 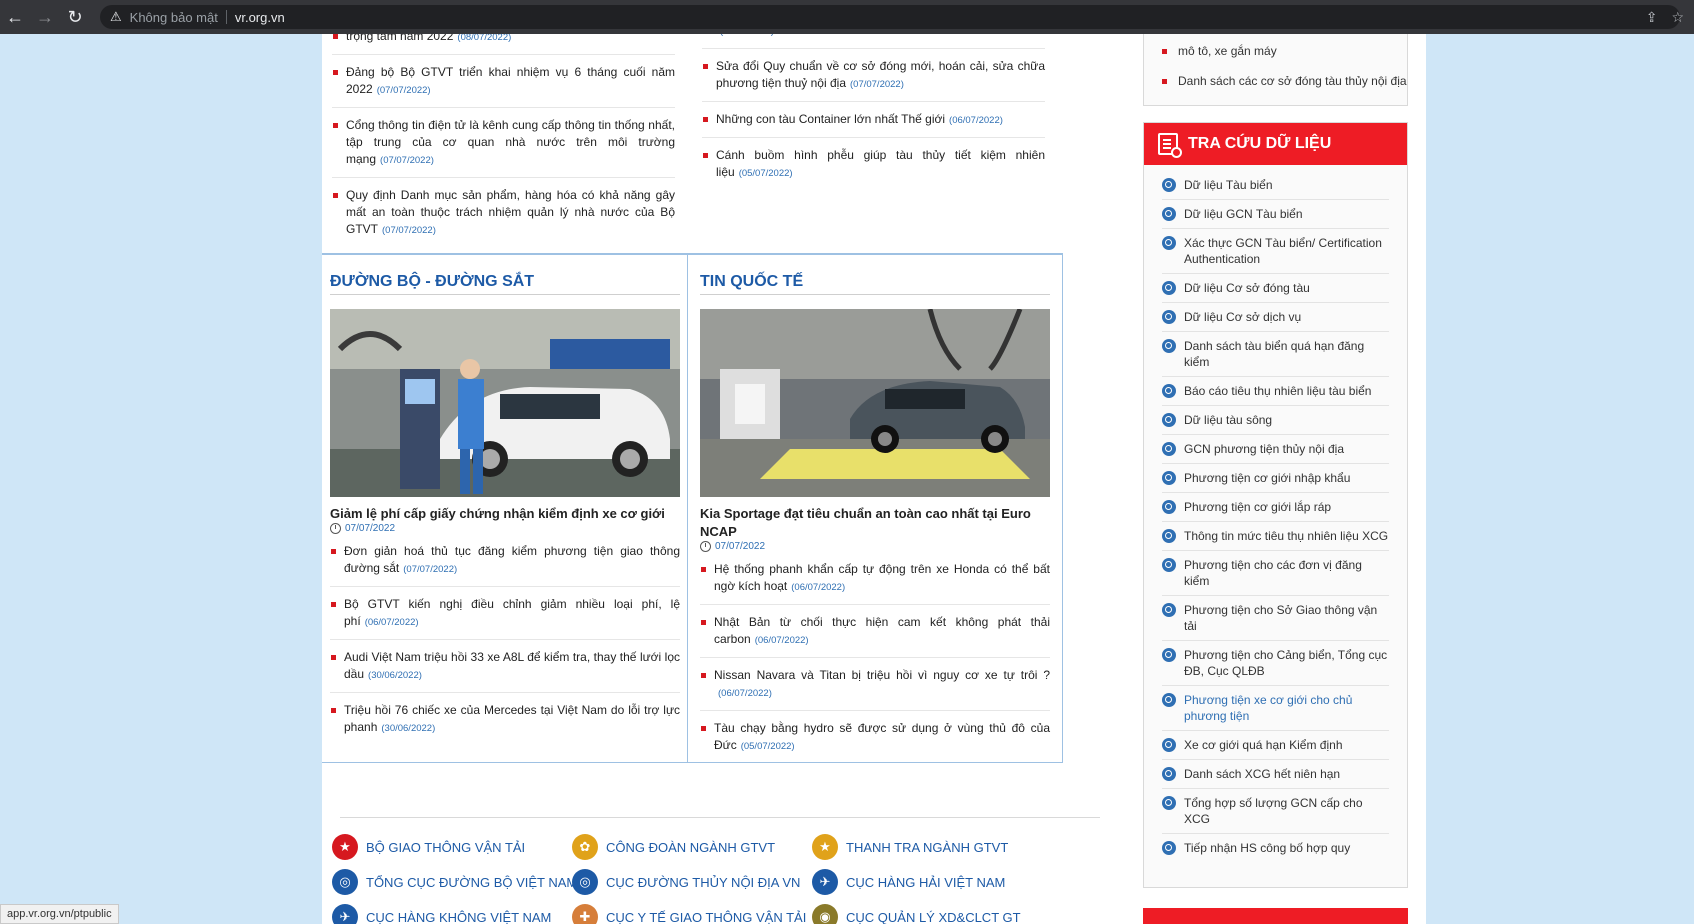 What do you see at coordinates (1228, 420) in the screenshot?
I see `data-lookup-label: Dữ liệu tàu sông` at bounding box center [1228, 420].